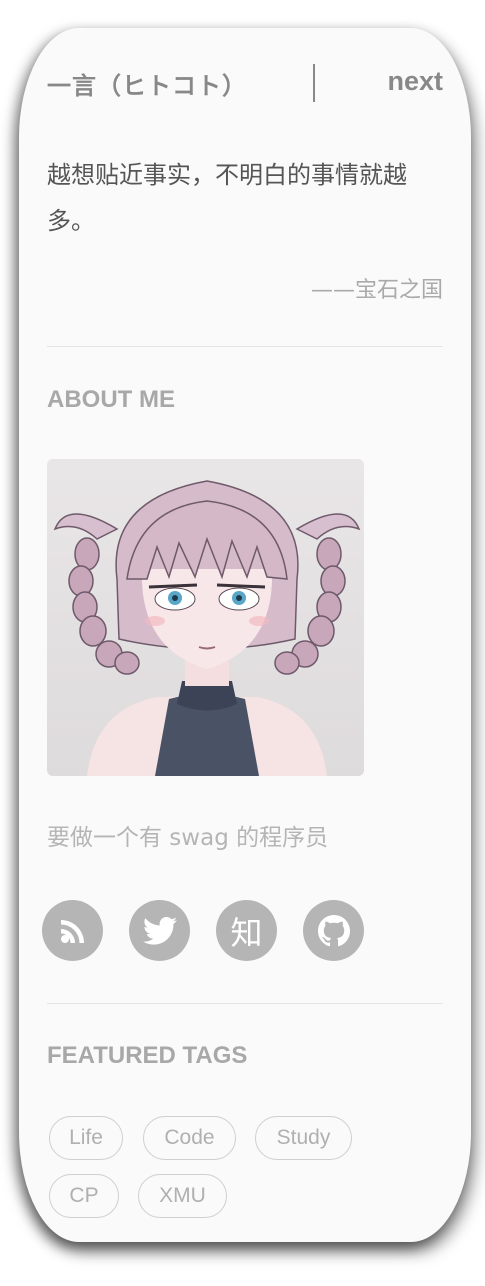 The image size is (485, 1286). I want to click on github-icon, so click(333, 930).